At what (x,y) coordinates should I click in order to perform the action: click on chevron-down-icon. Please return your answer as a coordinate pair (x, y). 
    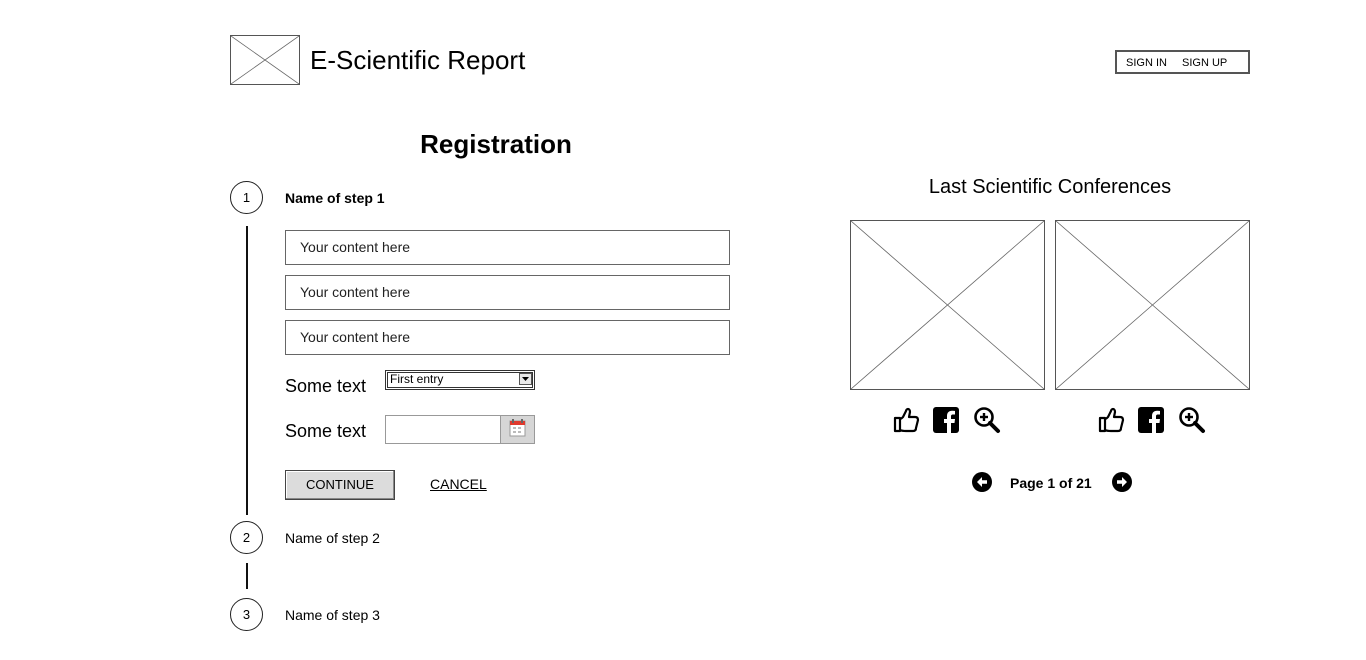
    Looking at the image, I should click on (525, 379).